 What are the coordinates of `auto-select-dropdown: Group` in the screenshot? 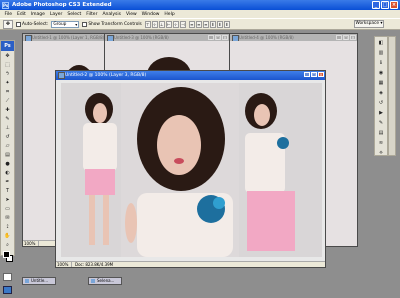 It's located at (65, 24).